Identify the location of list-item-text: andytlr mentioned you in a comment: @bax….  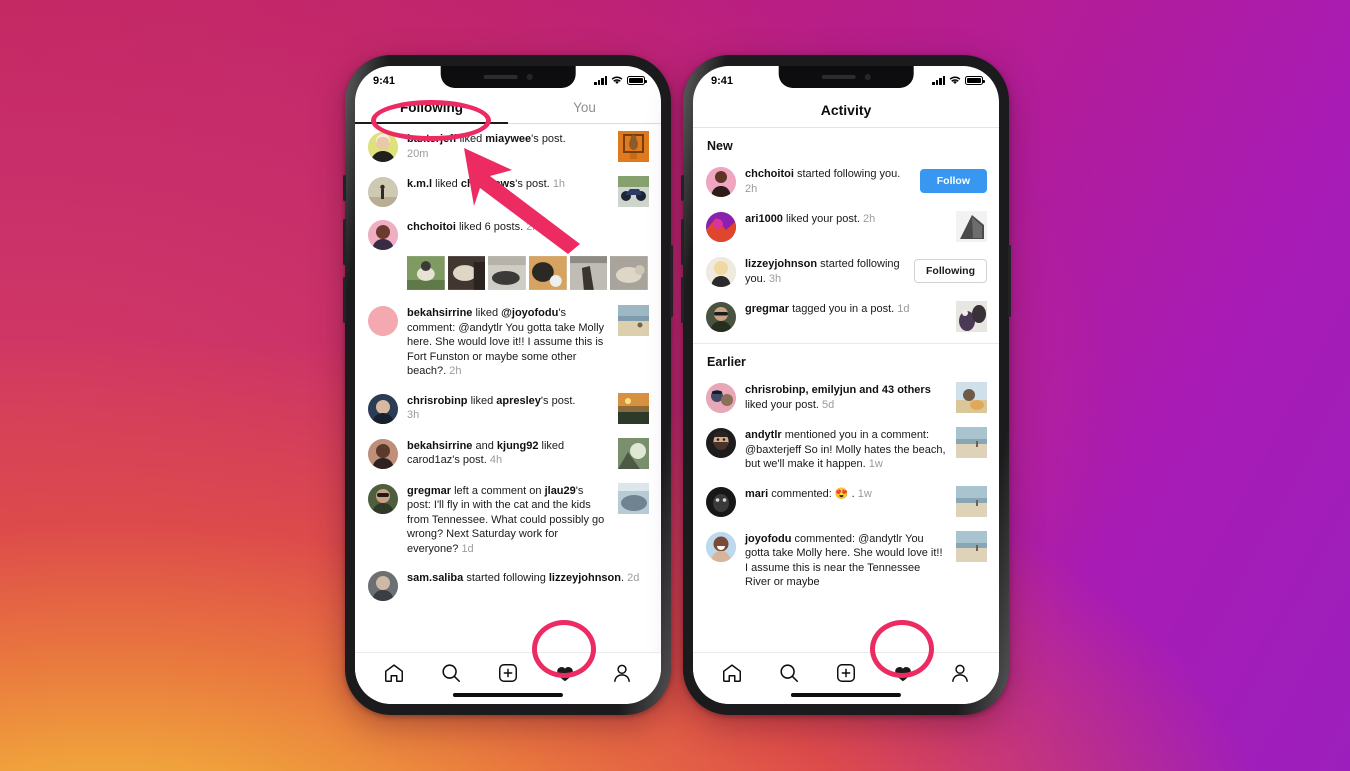
(845, 449).